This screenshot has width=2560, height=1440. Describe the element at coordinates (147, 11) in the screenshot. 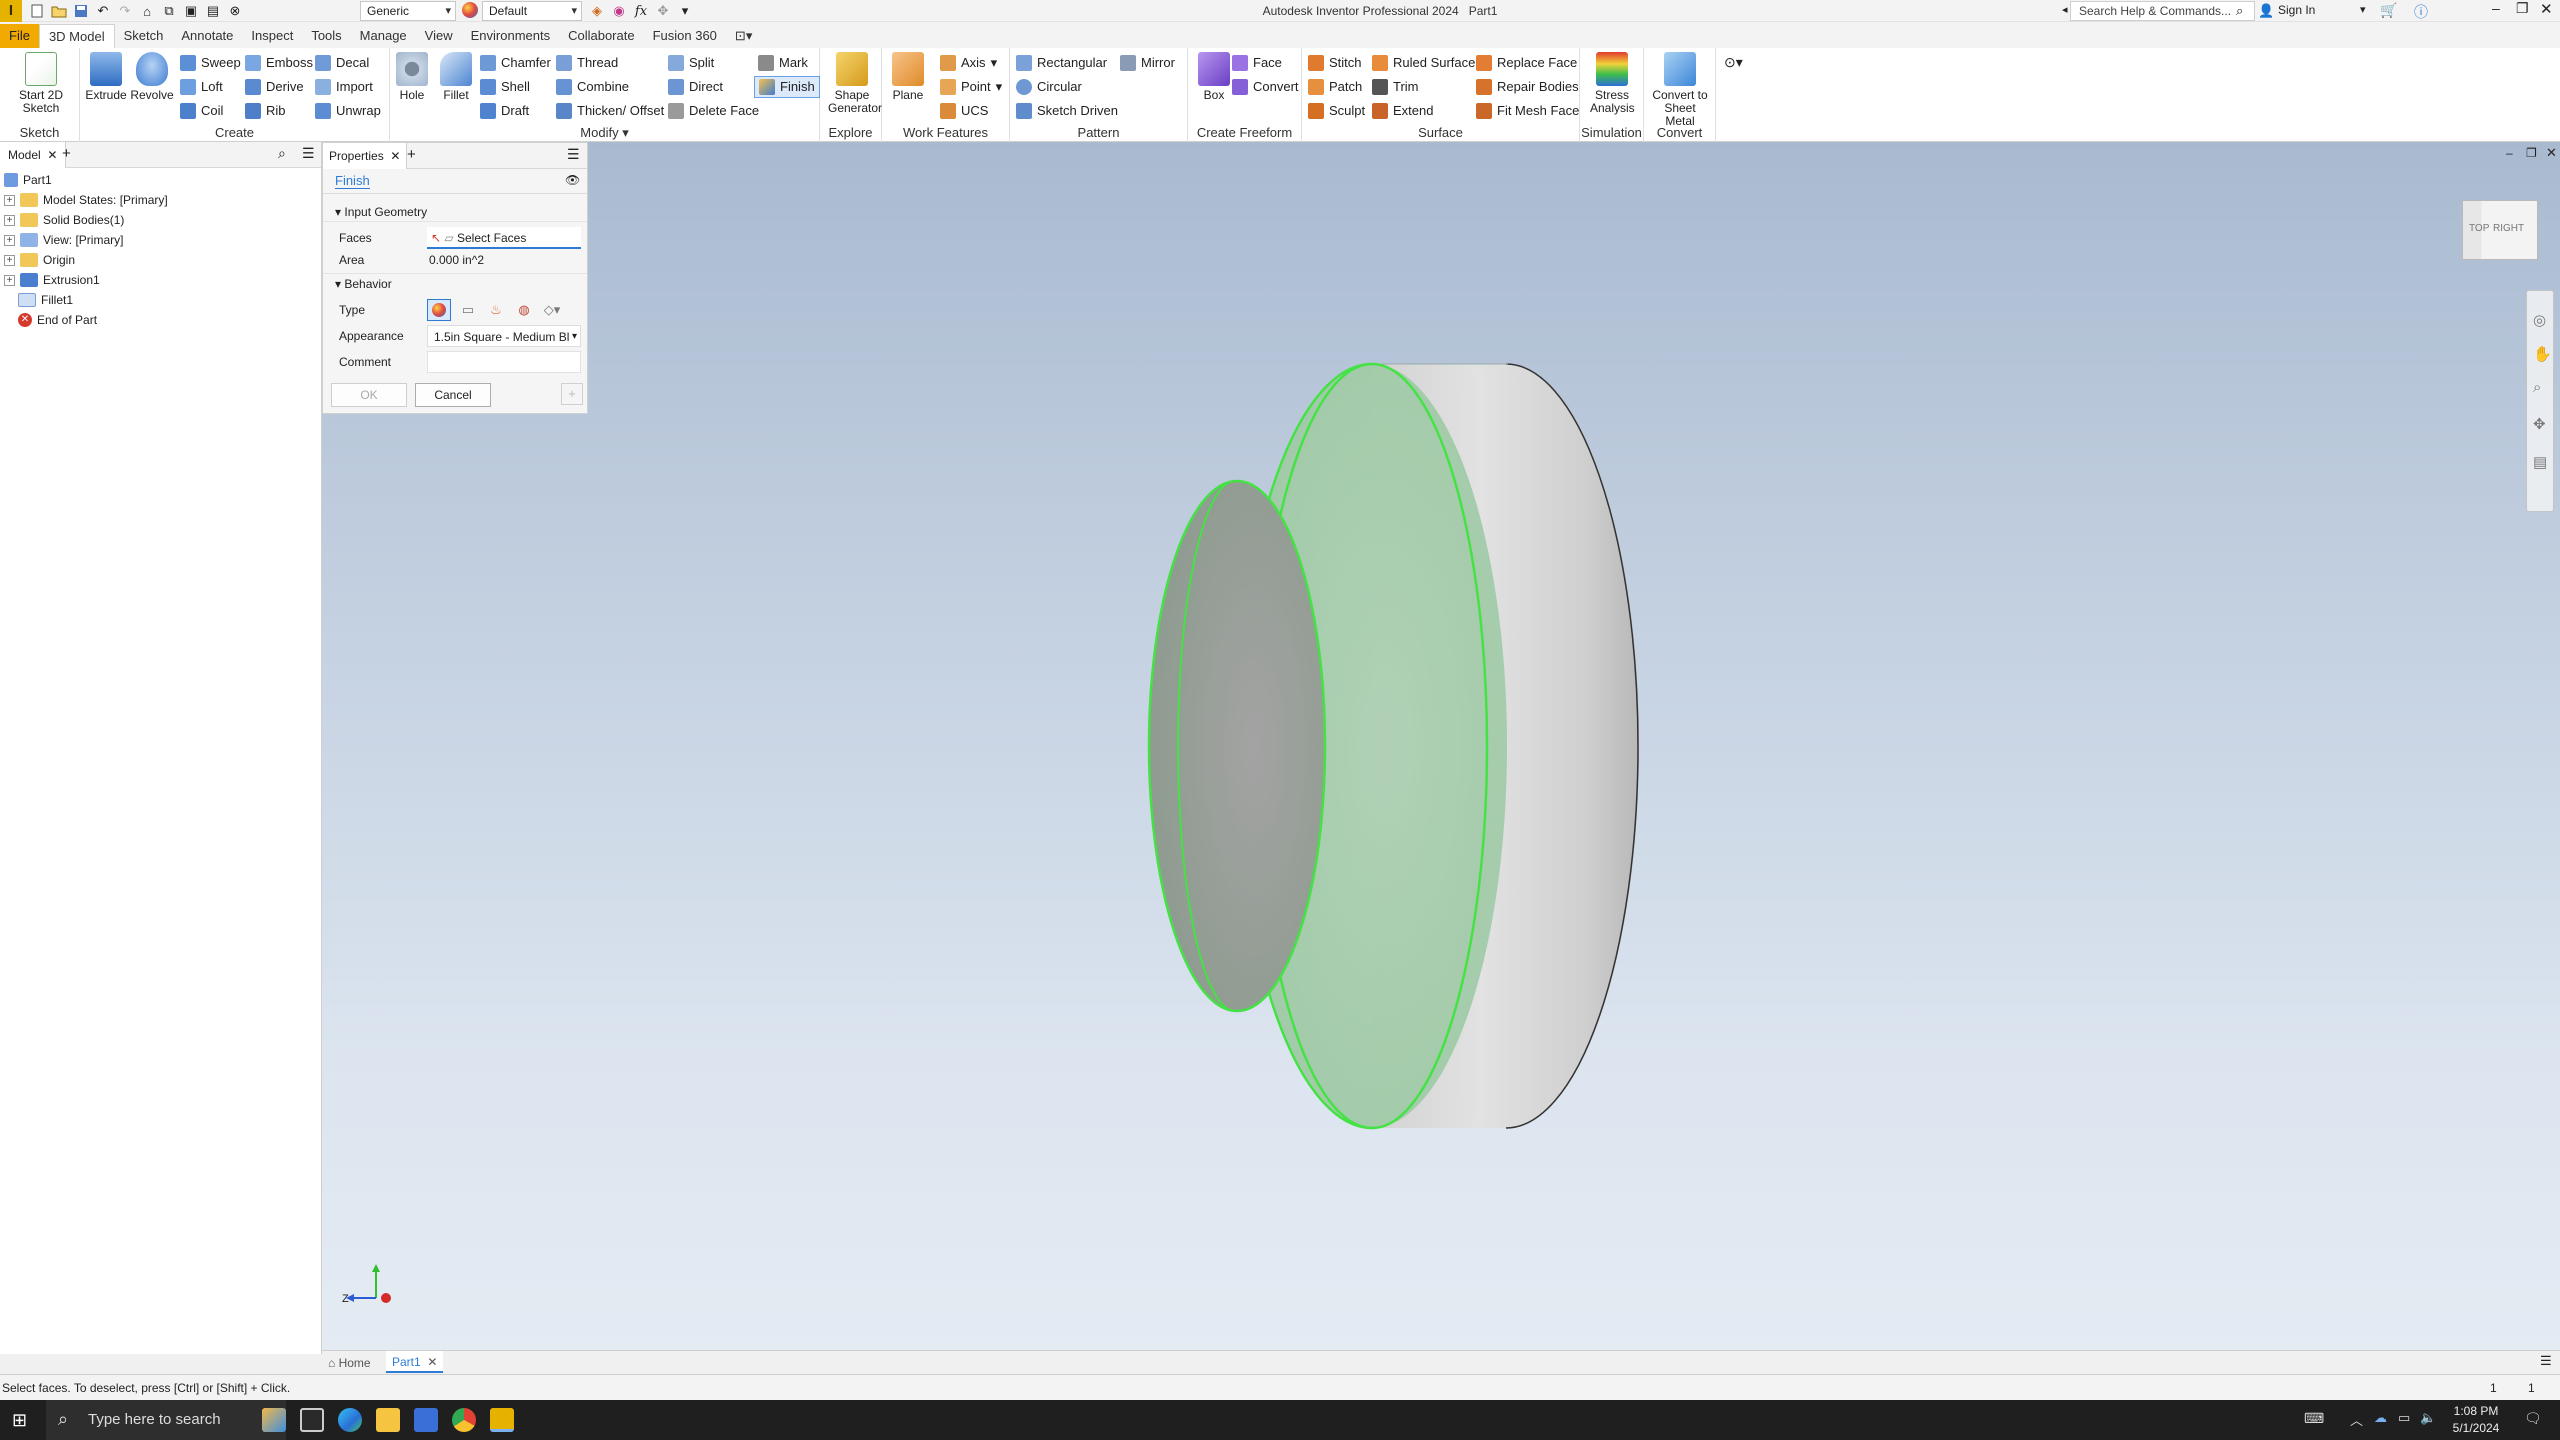

I see `home-icon: ⌂` at that location.